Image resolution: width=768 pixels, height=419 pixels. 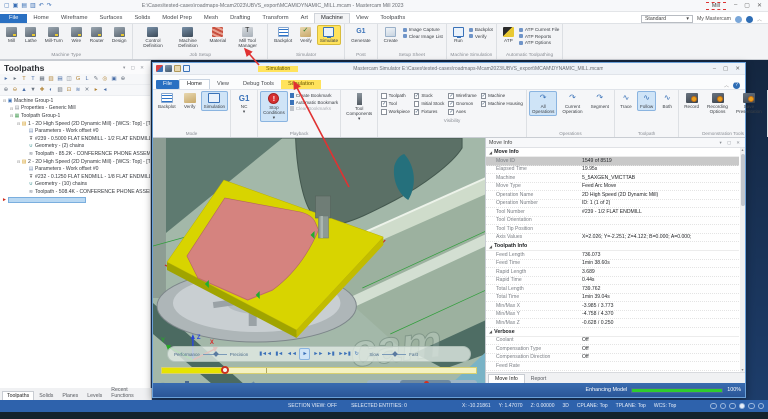 I want to click on move-info-row-operation-number: Operation Number ID: 1 (1 of 2), so click(x=612, y=204).